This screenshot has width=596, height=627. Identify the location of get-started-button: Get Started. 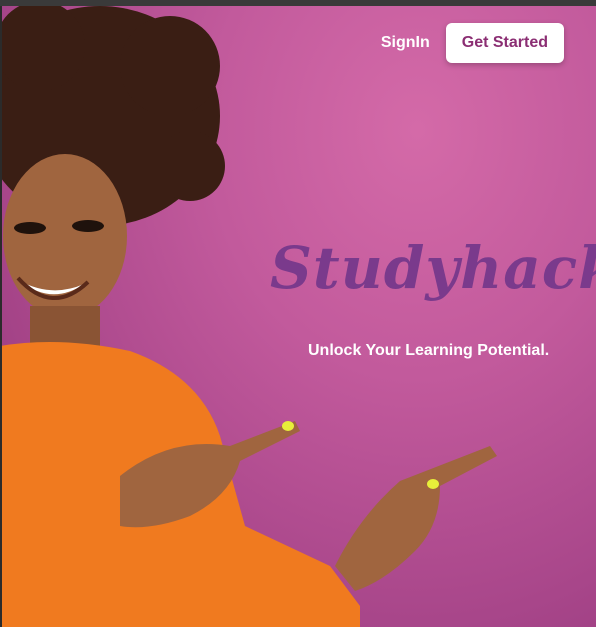
(504, 43).